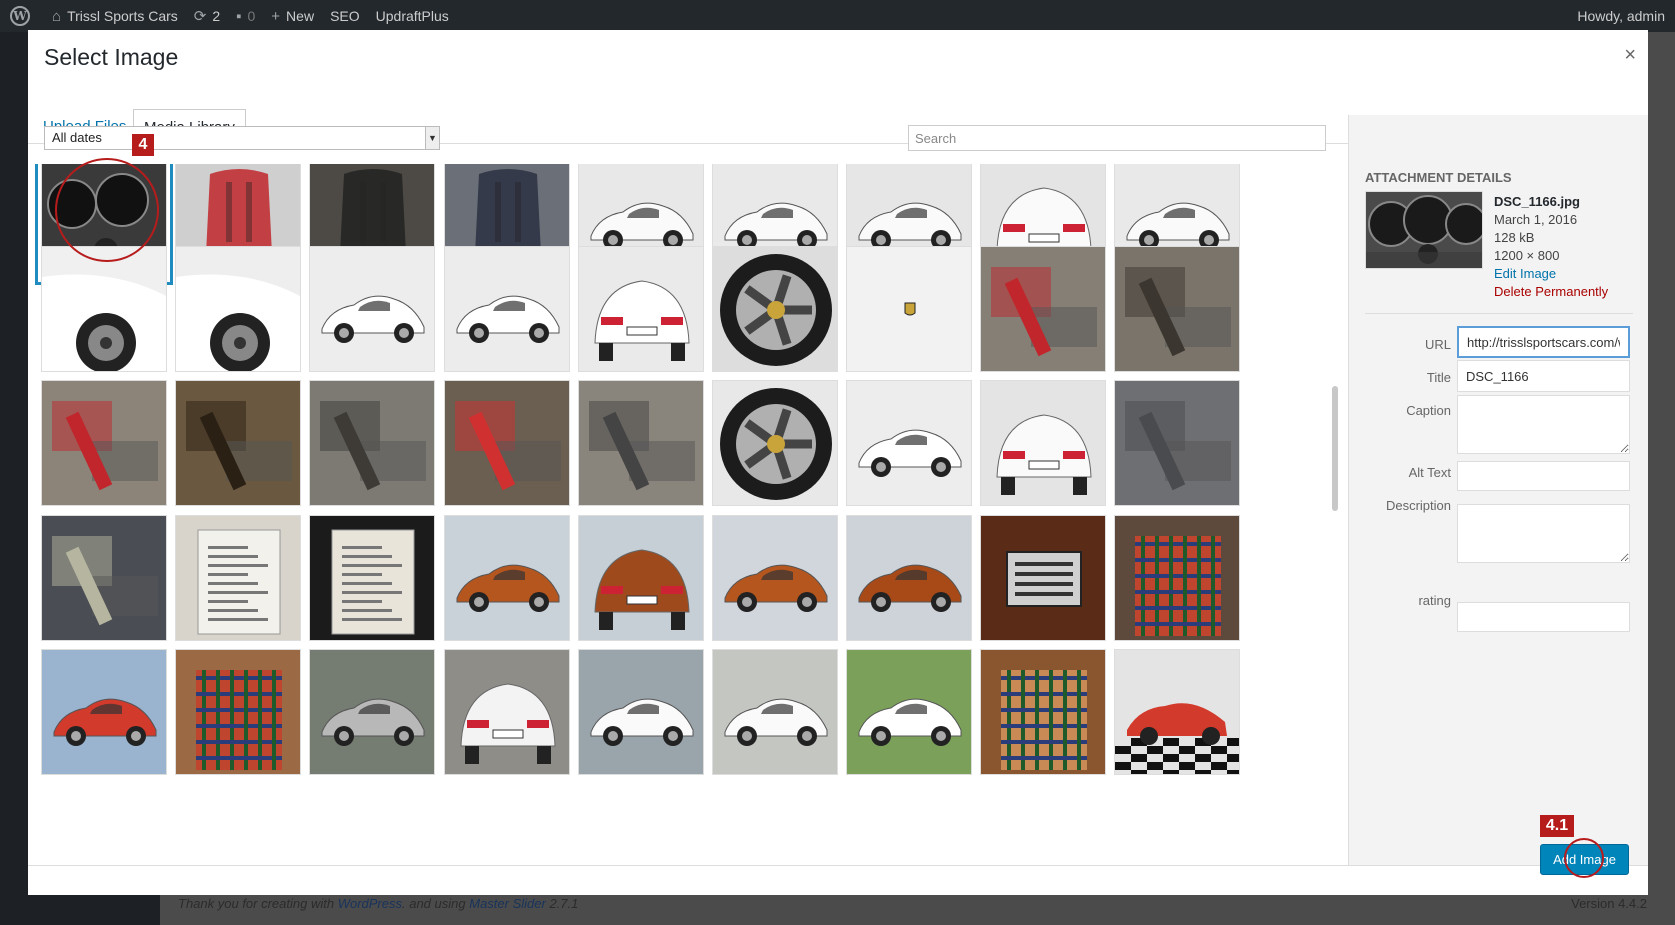  Describe the element at coordinates (57, 16) in the screenshot. I see `home-icon: ⌂` at that location.